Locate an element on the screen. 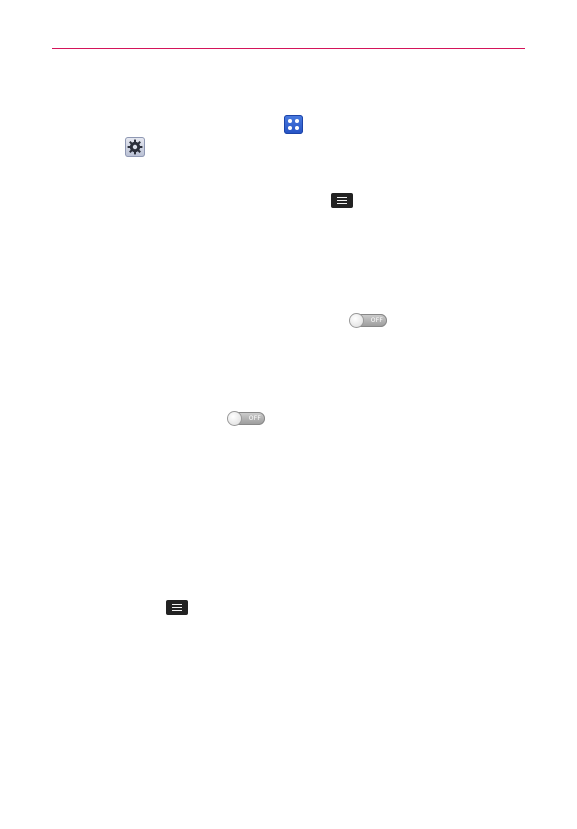 The image size is (577, 829). header-rule is located at coordinates (288, 48).